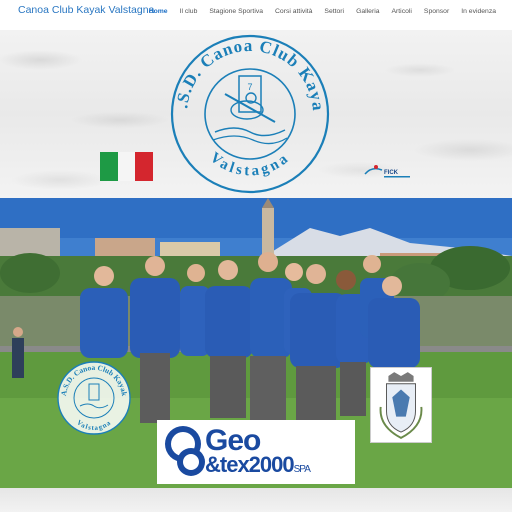  I want to click on svg-text: 7, so click(249, 87).